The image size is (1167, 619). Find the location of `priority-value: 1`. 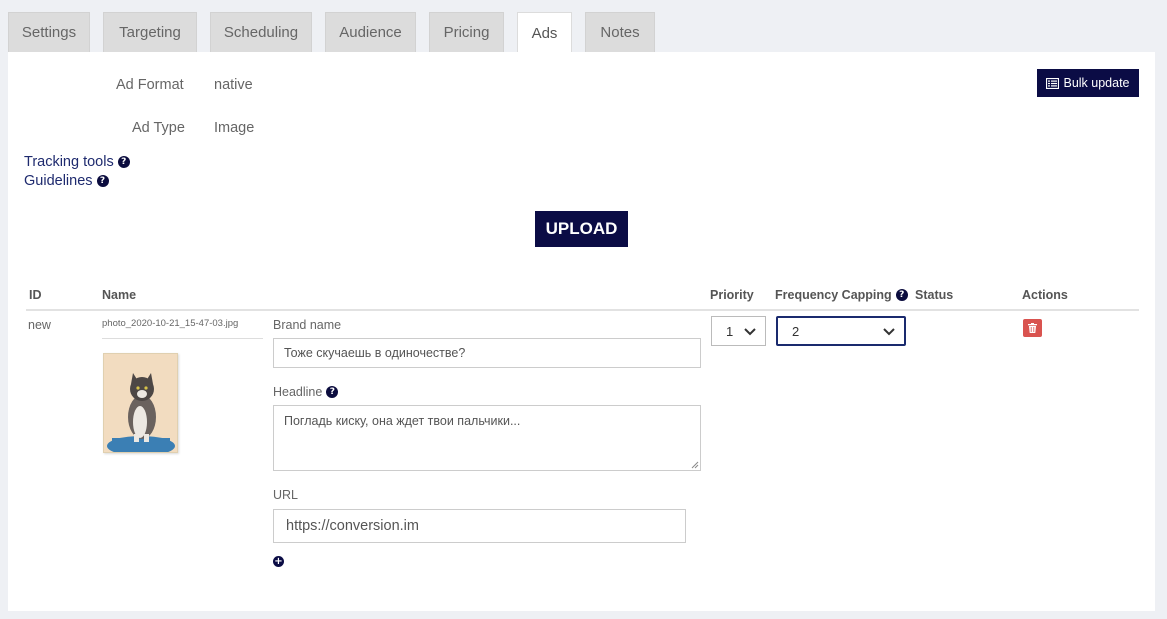

priority-value: 1 is located at coordinates (730, 331).